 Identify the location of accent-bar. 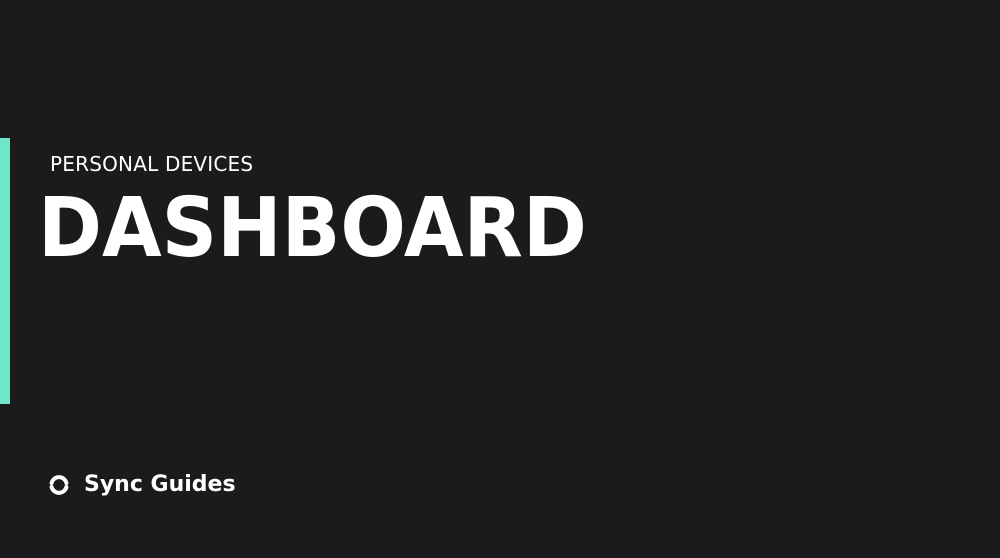
(5, 271).